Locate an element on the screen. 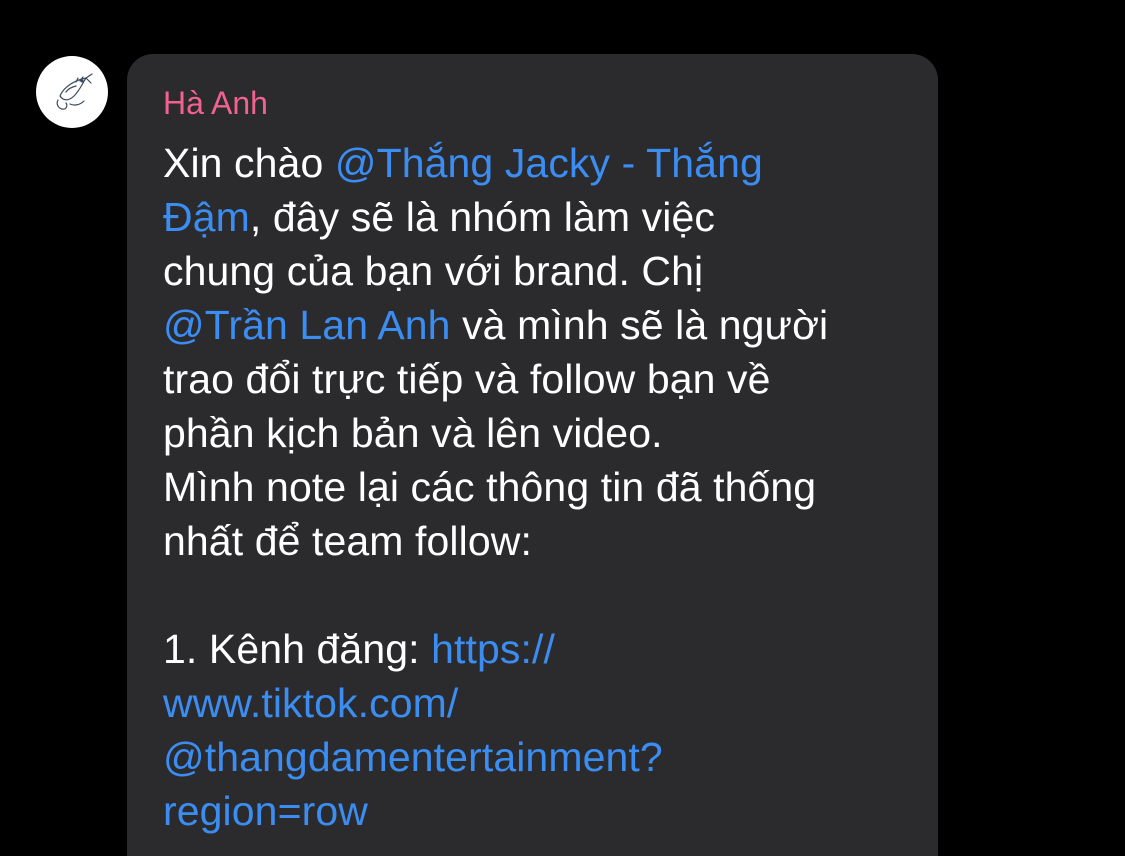 The height and width of the screenshot is (856, 1125). mention-thang-jacky-cont: Đậm is located at coordinates (206, 217).